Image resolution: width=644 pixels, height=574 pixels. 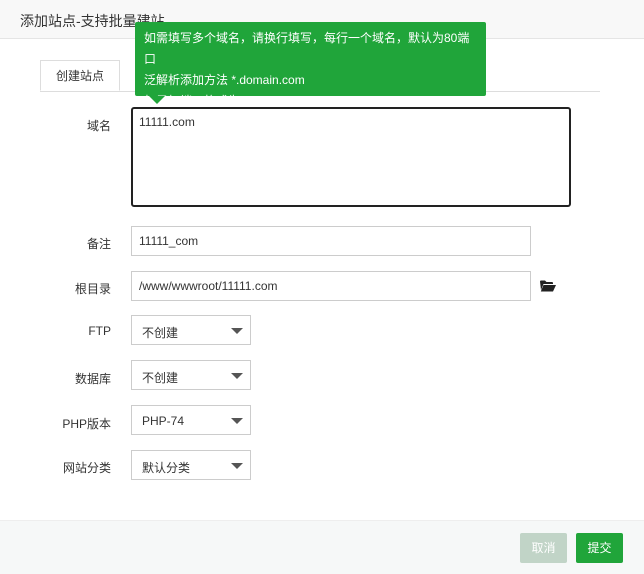 I want to click on tooltip-arrow, so click(x=157, y=100).